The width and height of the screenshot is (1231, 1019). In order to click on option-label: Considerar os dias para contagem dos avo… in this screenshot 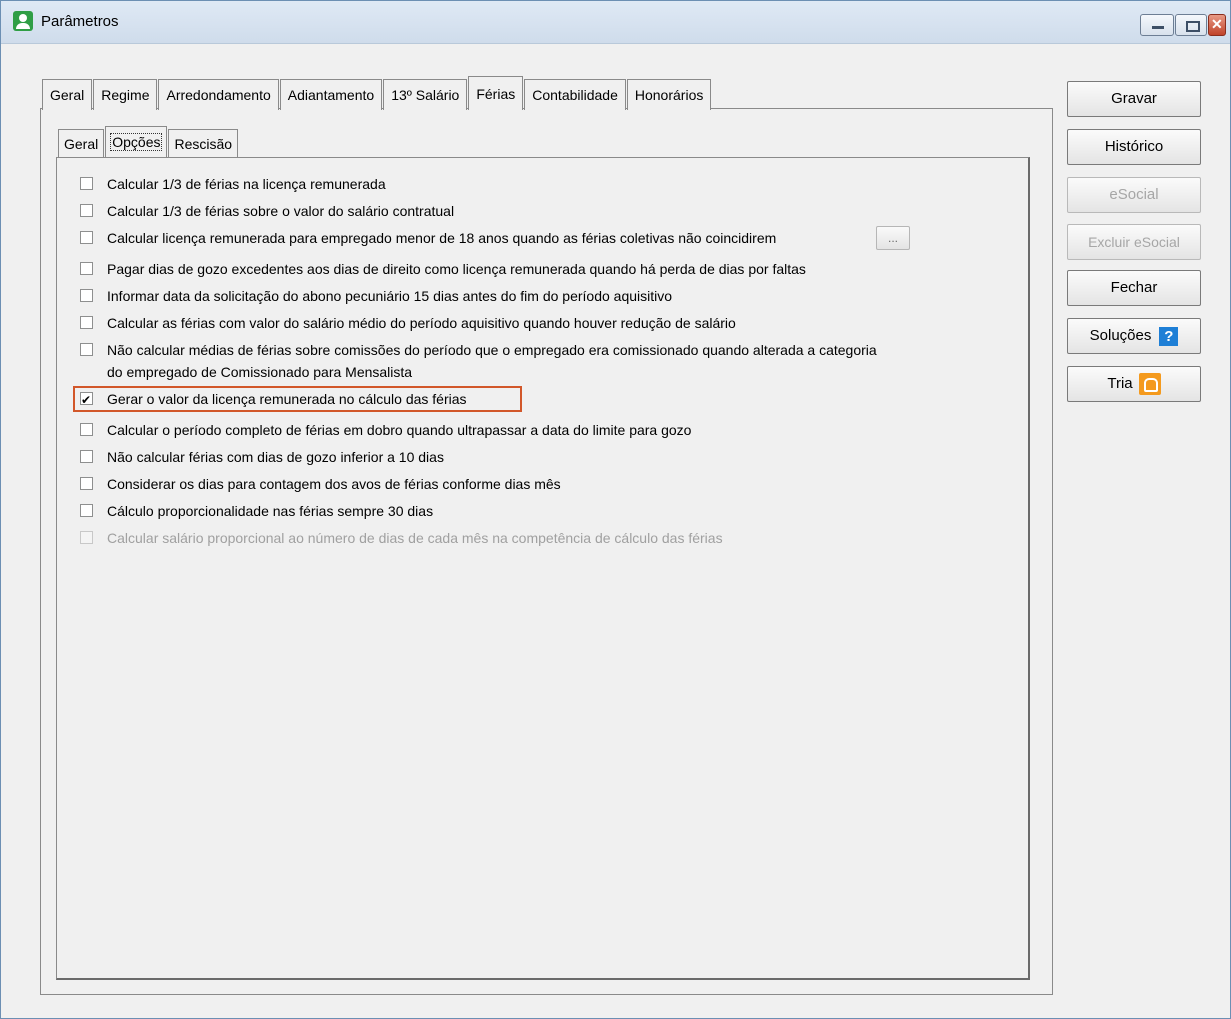, I will do `click(334, 484)`.